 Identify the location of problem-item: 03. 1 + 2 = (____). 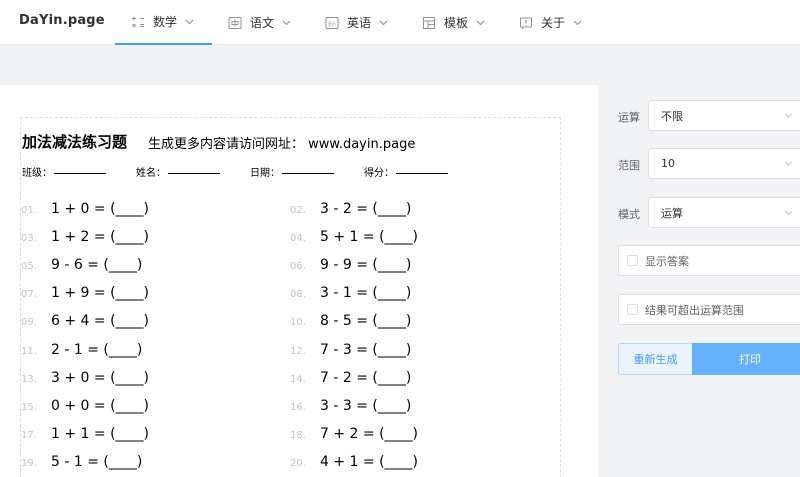
(85, 237).